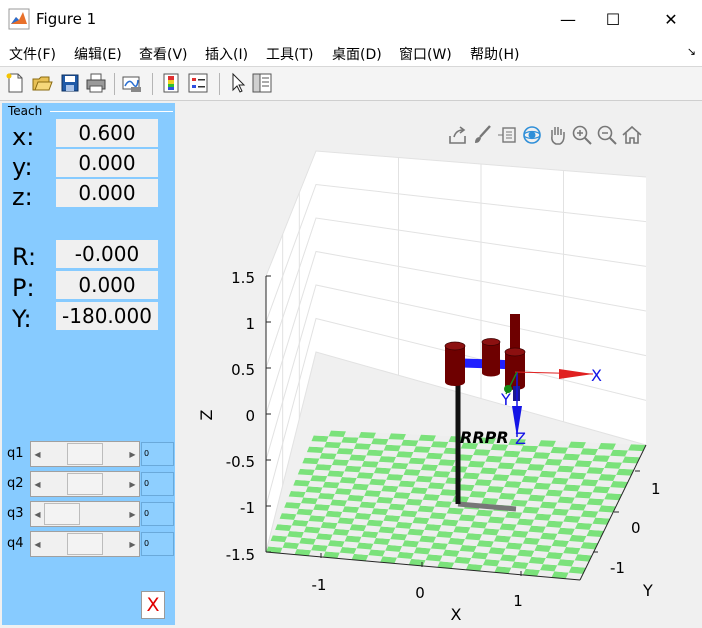  Describe the element at coordinates (42, 83) in the screenshot. I see `open-file-icon` at that location.